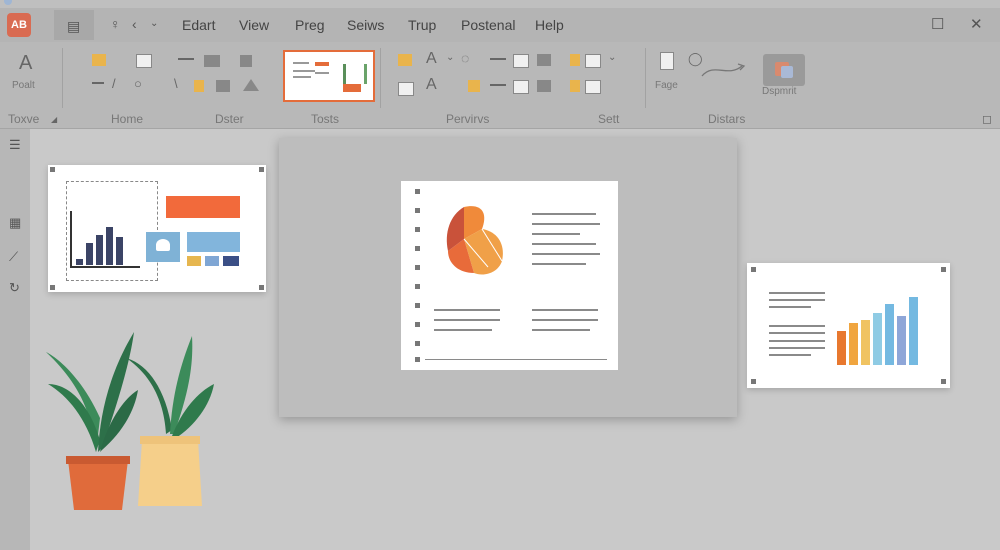  What do you see at coordinates (406, 89) in the screenshot?
I see `page-icon` at bounding box center [406, 89].